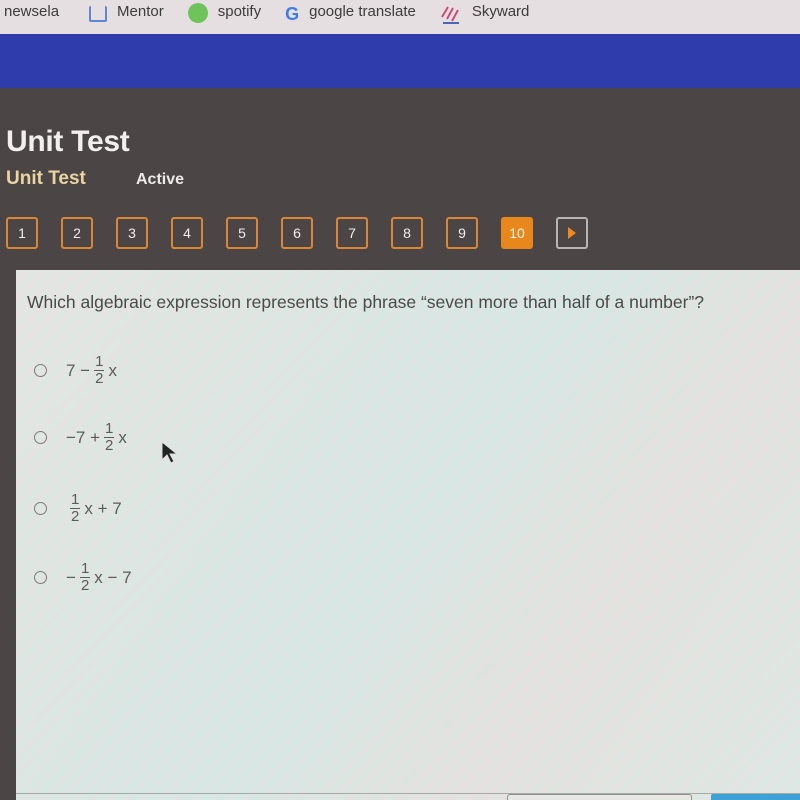 Image resolution: width=800 pixels, height=800 pixels. I want to click on secondary-button, so click(599, 797).